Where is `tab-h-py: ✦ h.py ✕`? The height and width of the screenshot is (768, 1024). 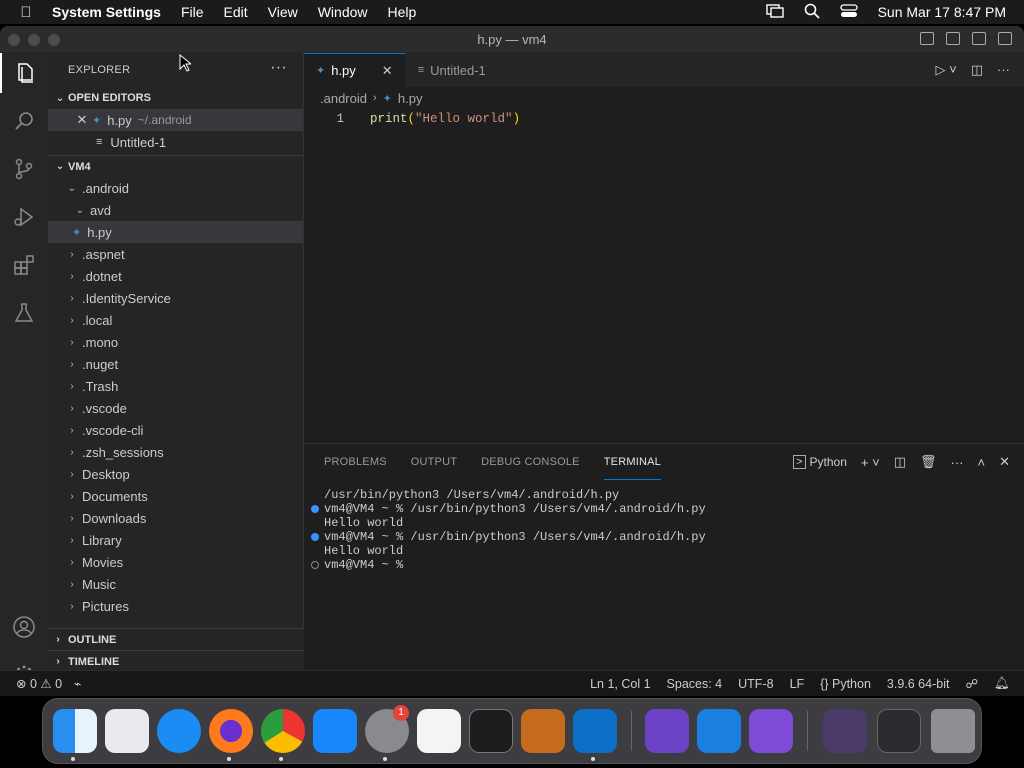 tab-h-py: ✦ h.py ✕ is located at coordinates (355, 70).